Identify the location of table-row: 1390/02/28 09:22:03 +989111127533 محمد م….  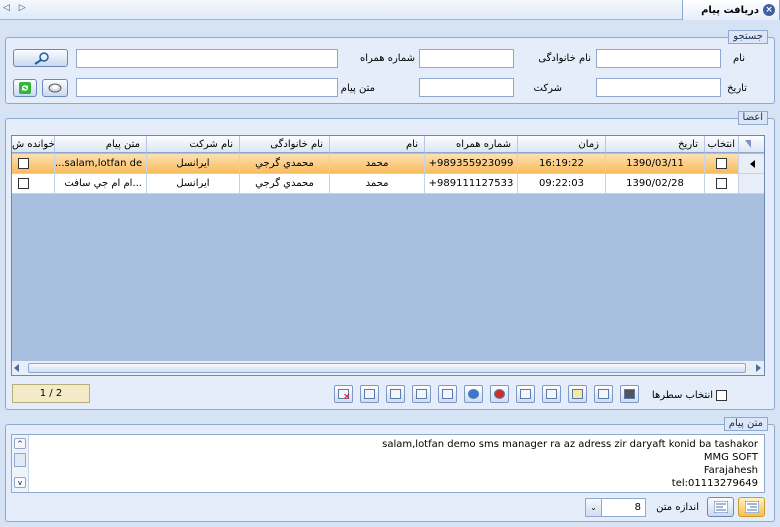
(388, 184).